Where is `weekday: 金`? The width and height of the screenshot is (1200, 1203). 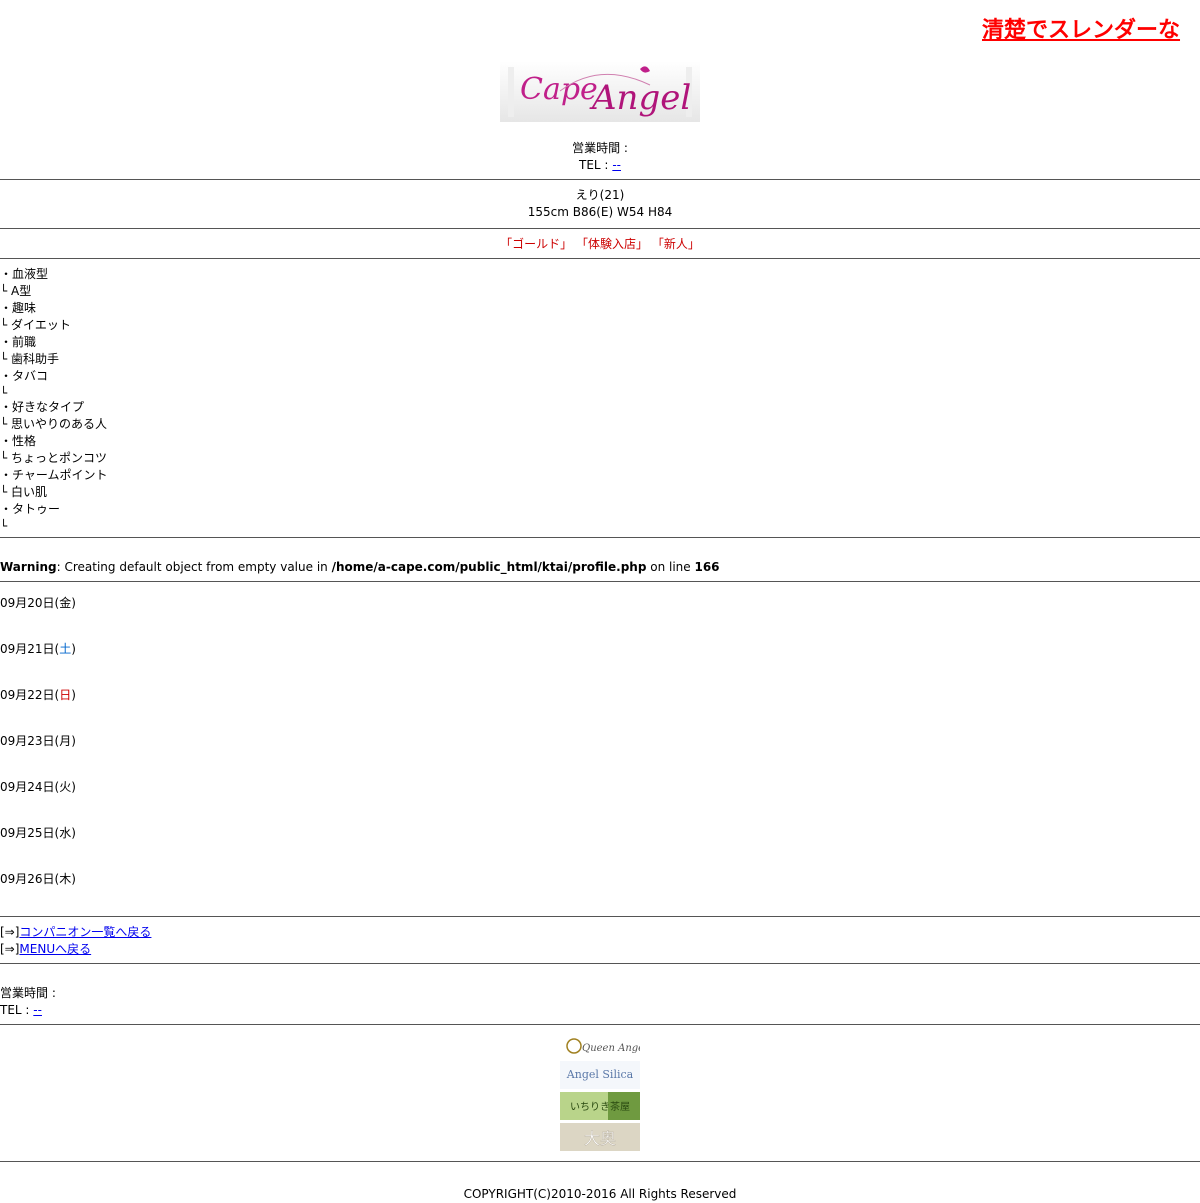
weekday: 金 is located at coordinates (65, 603).